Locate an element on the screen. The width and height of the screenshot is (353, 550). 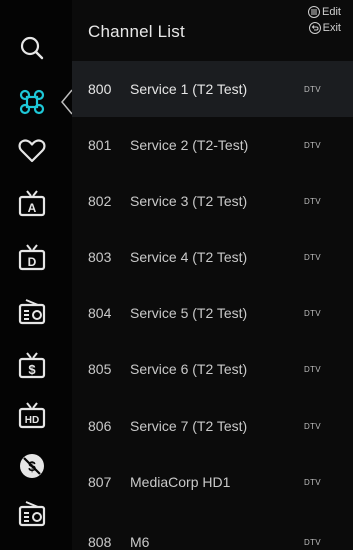
menu-lines-icon is located at coordinates (314, 12).